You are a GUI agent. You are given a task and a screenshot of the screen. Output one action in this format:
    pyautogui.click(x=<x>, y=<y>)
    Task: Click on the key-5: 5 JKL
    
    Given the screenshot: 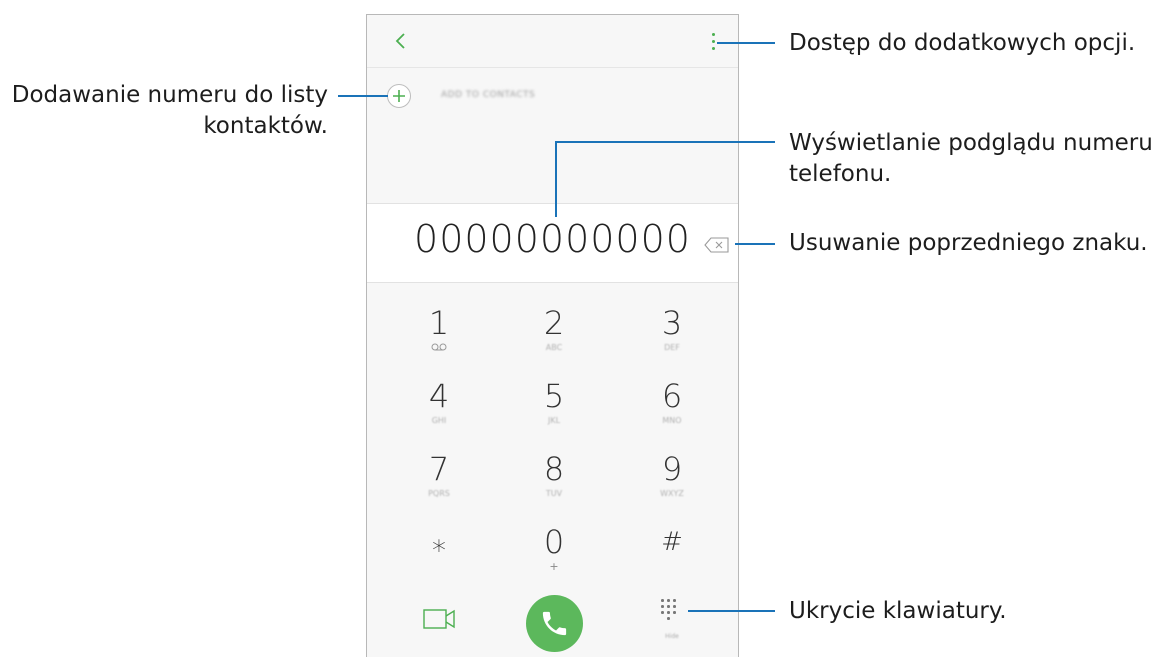 What is the action you would take?
    pyautogui.click(x=554, y=391)
    